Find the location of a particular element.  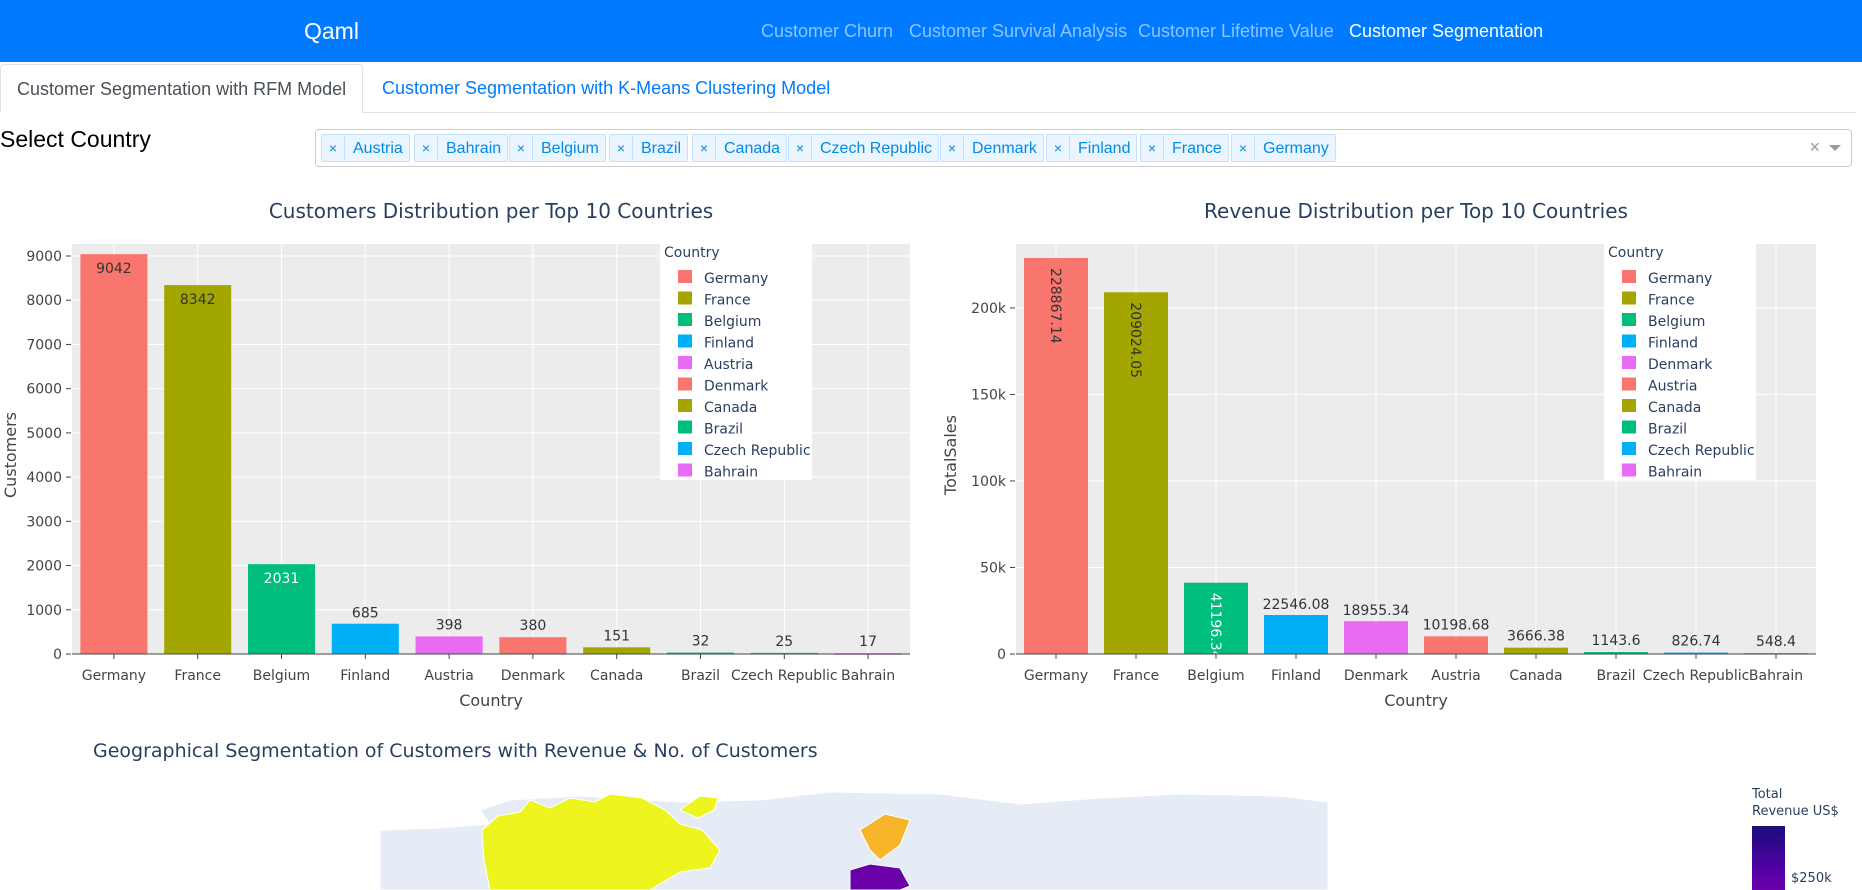

x-tick-label: Bahrain is located at coordinates (1776, 676).